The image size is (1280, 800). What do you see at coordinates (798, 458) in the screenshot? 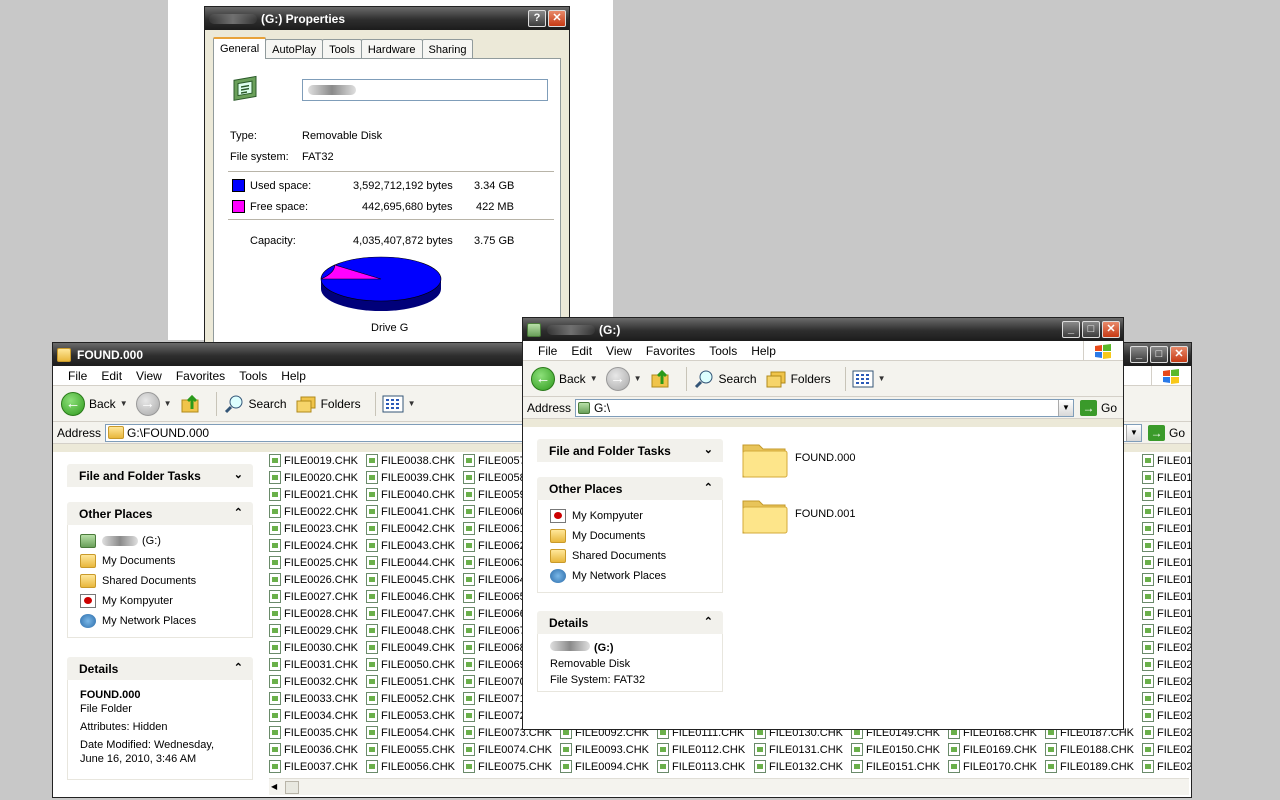
I see `folder-found000: FOUND.000` at bounding box center [798, 458].